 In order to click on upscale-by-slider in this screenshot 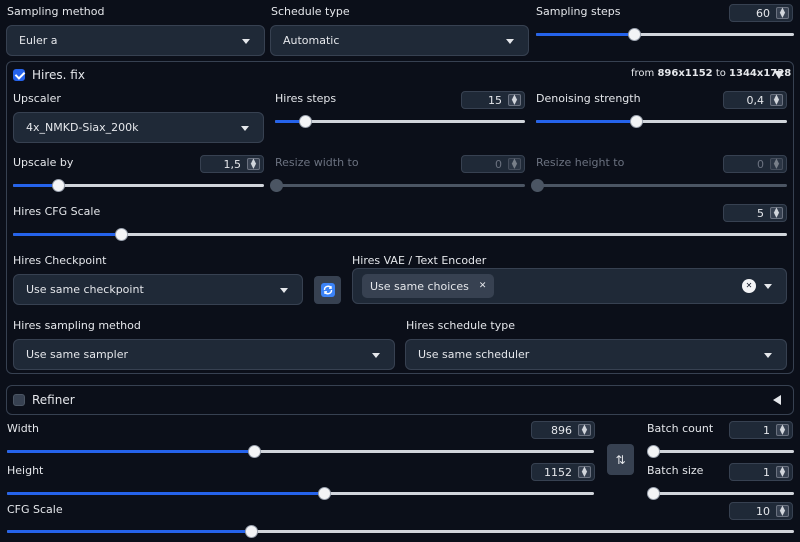, I will do `click(138, 185)`.